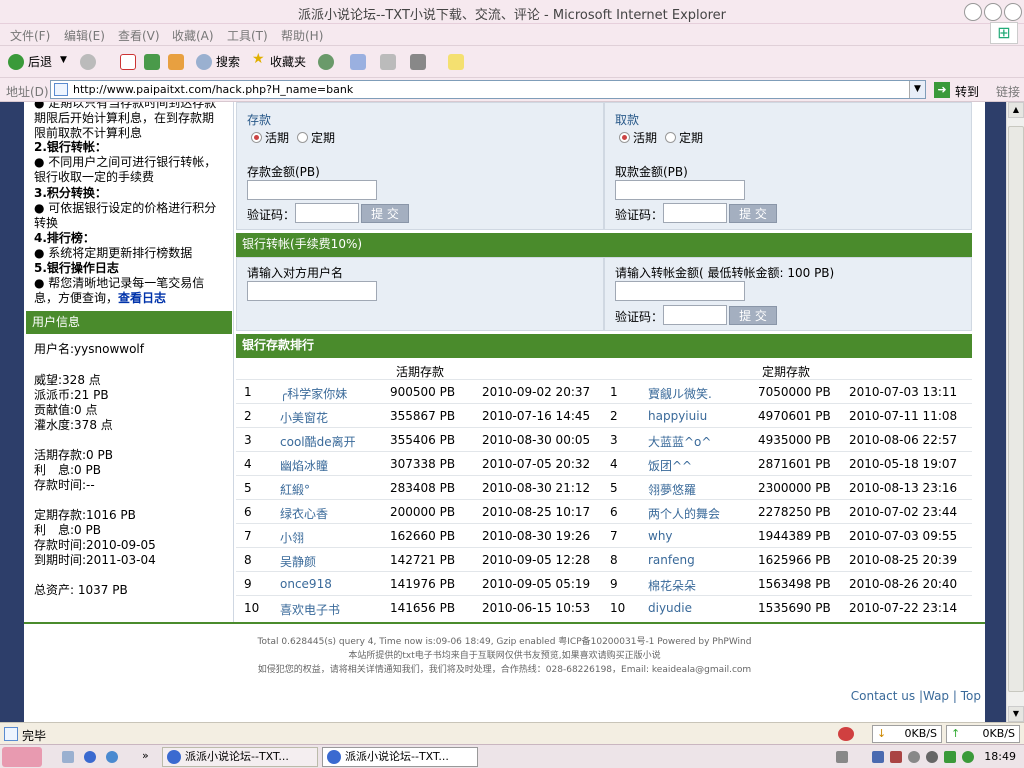 This screenshot has height=768, width=1024. Describe the element at coordinates (684, 137) in the screenshot. I see `withdraw-option-fixed: 定期` at that location.